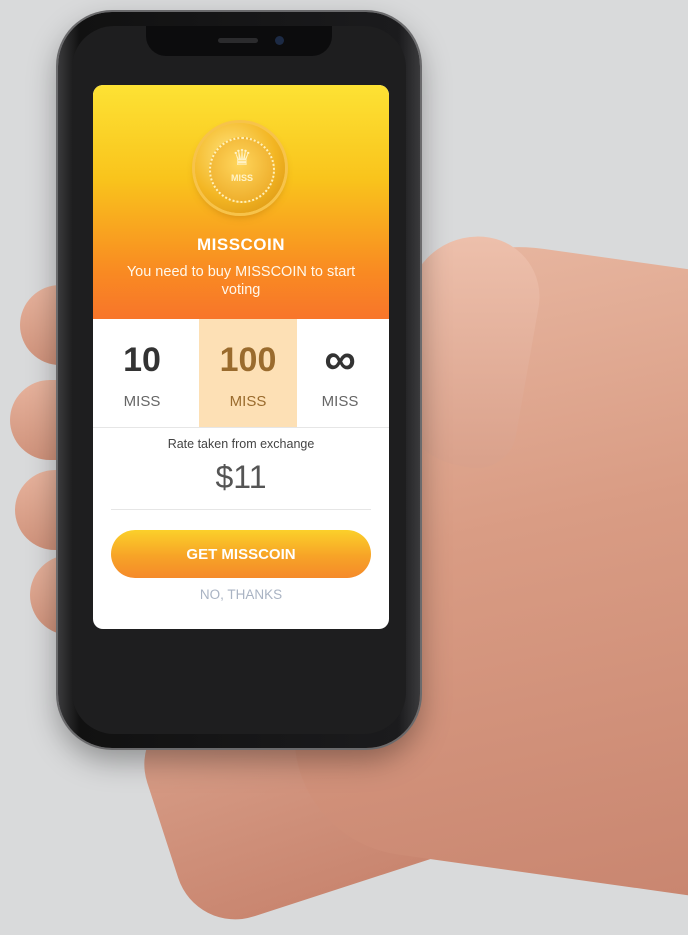 Image resolution: width=688 pixels, height=935 pixels. Describe the element at coordinates (241, 477) in the screenshot. I see `price-value: $11` at that location.